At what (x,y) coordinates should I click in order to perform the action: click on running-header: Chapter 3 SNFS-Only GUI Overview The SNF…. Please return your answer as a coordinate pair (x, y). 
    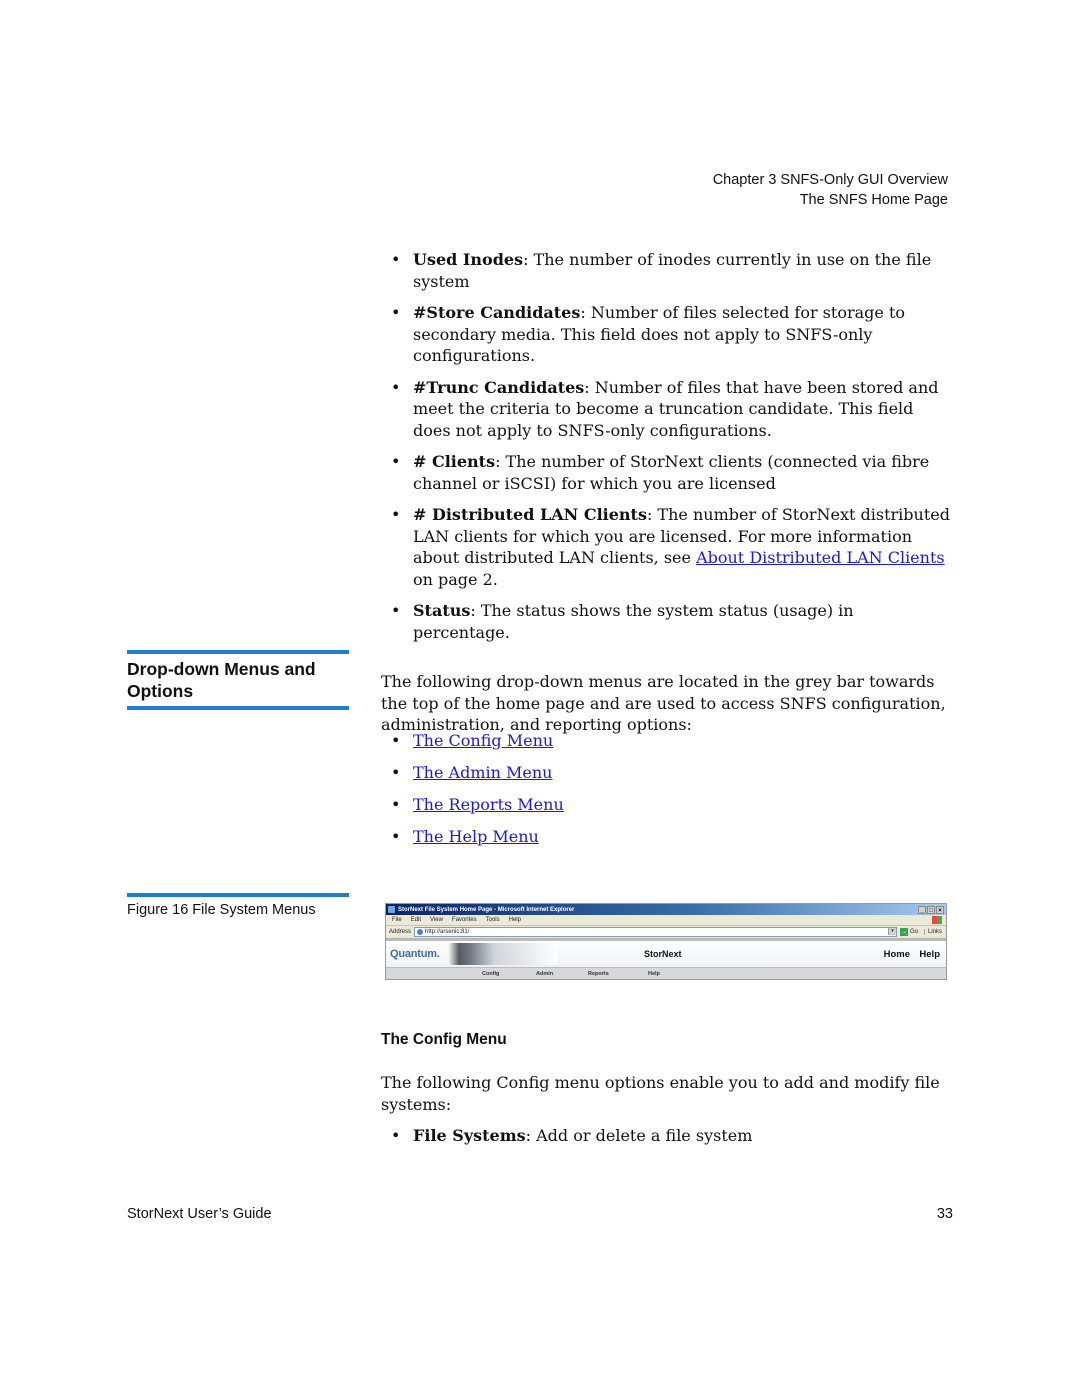
    Looking at the image, I should click on (830, 190).